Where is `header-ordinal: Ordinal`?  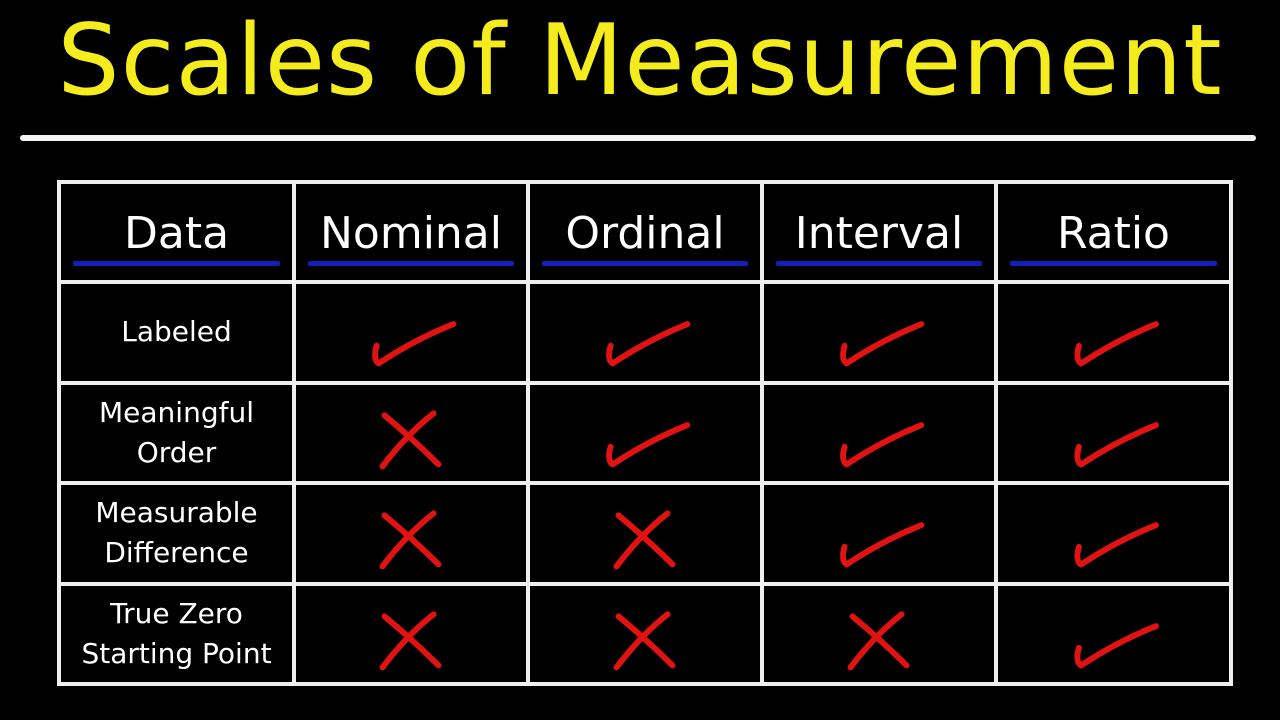 header-ordinal: Ordinal is located at coordinates (645, 232).